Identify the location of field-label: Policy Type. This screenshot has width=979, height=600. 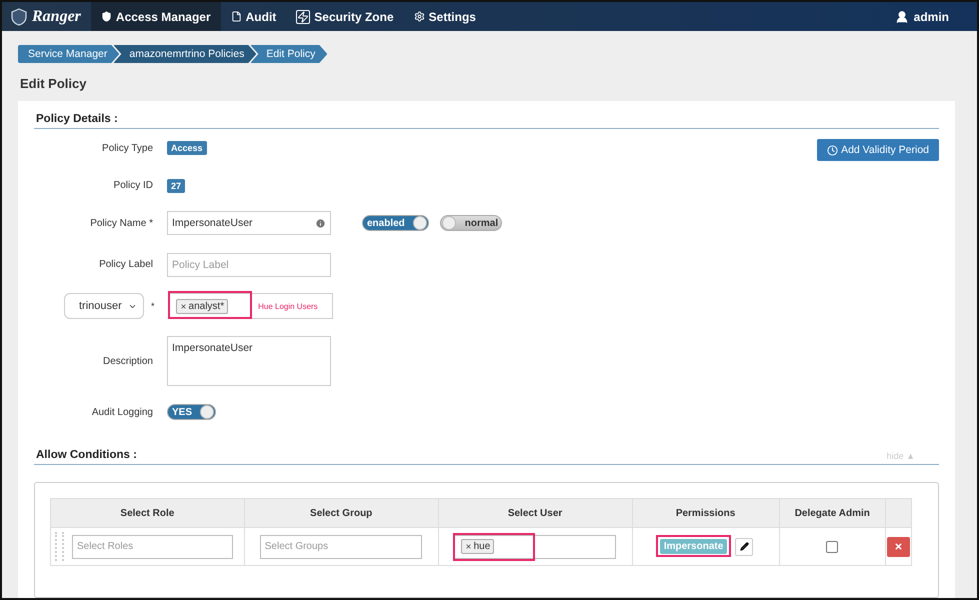
(127, 148).